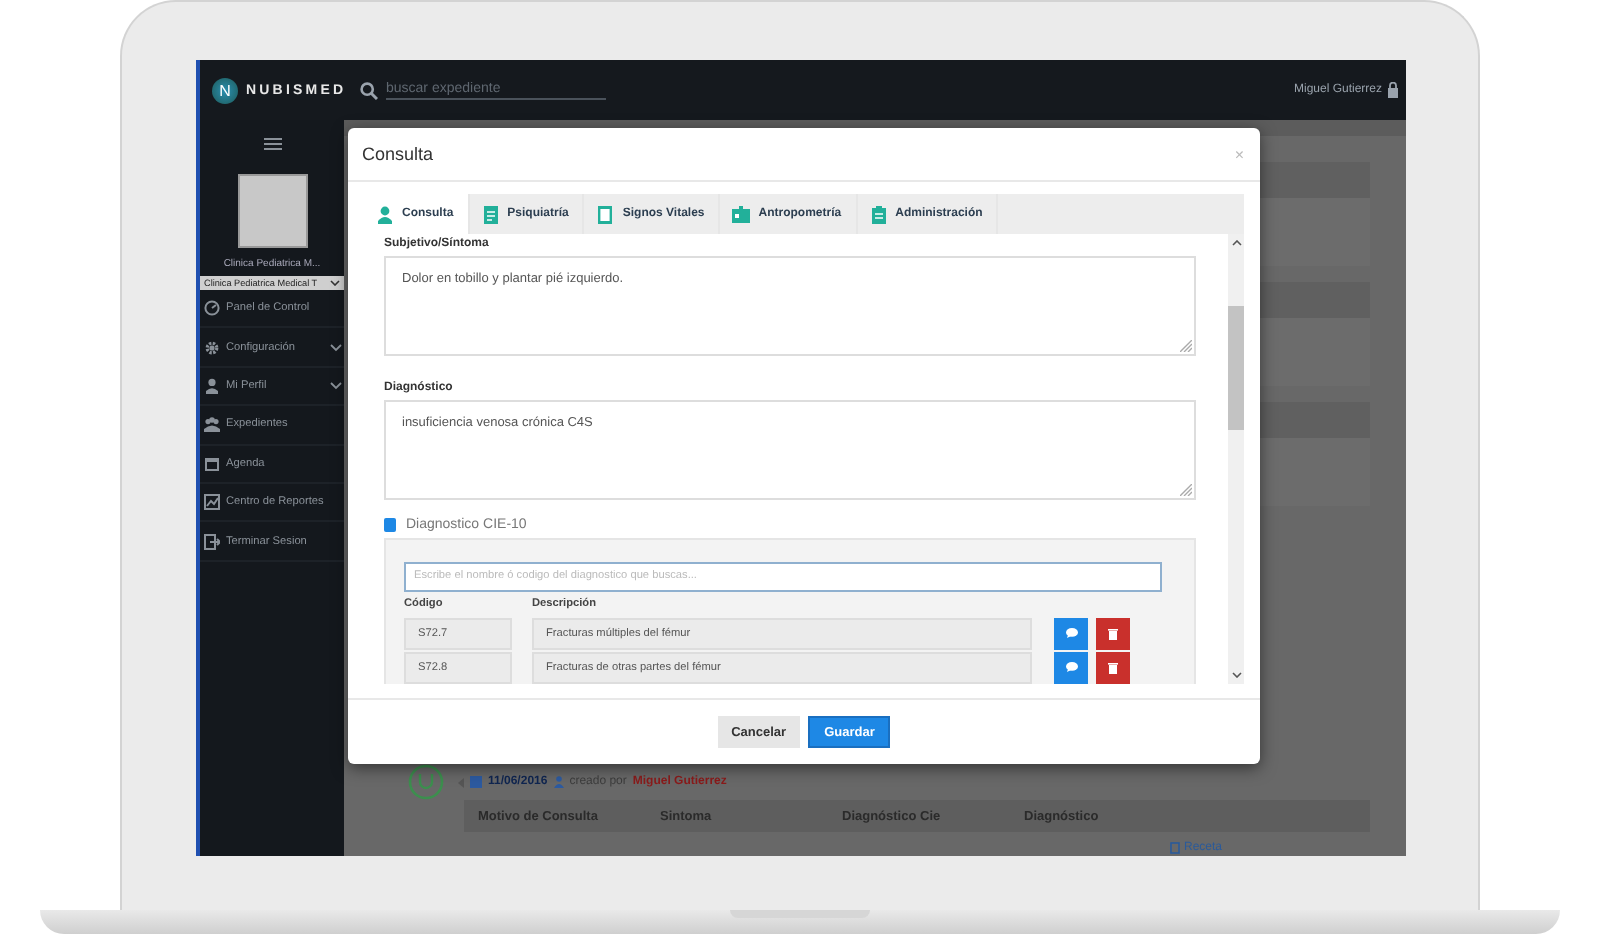 The height and width of the screenshot is (948, 1600). What do you see at coordinates (212, 347) in the screenshot?
I see `gear-icon` at bounding box center [212, 347].